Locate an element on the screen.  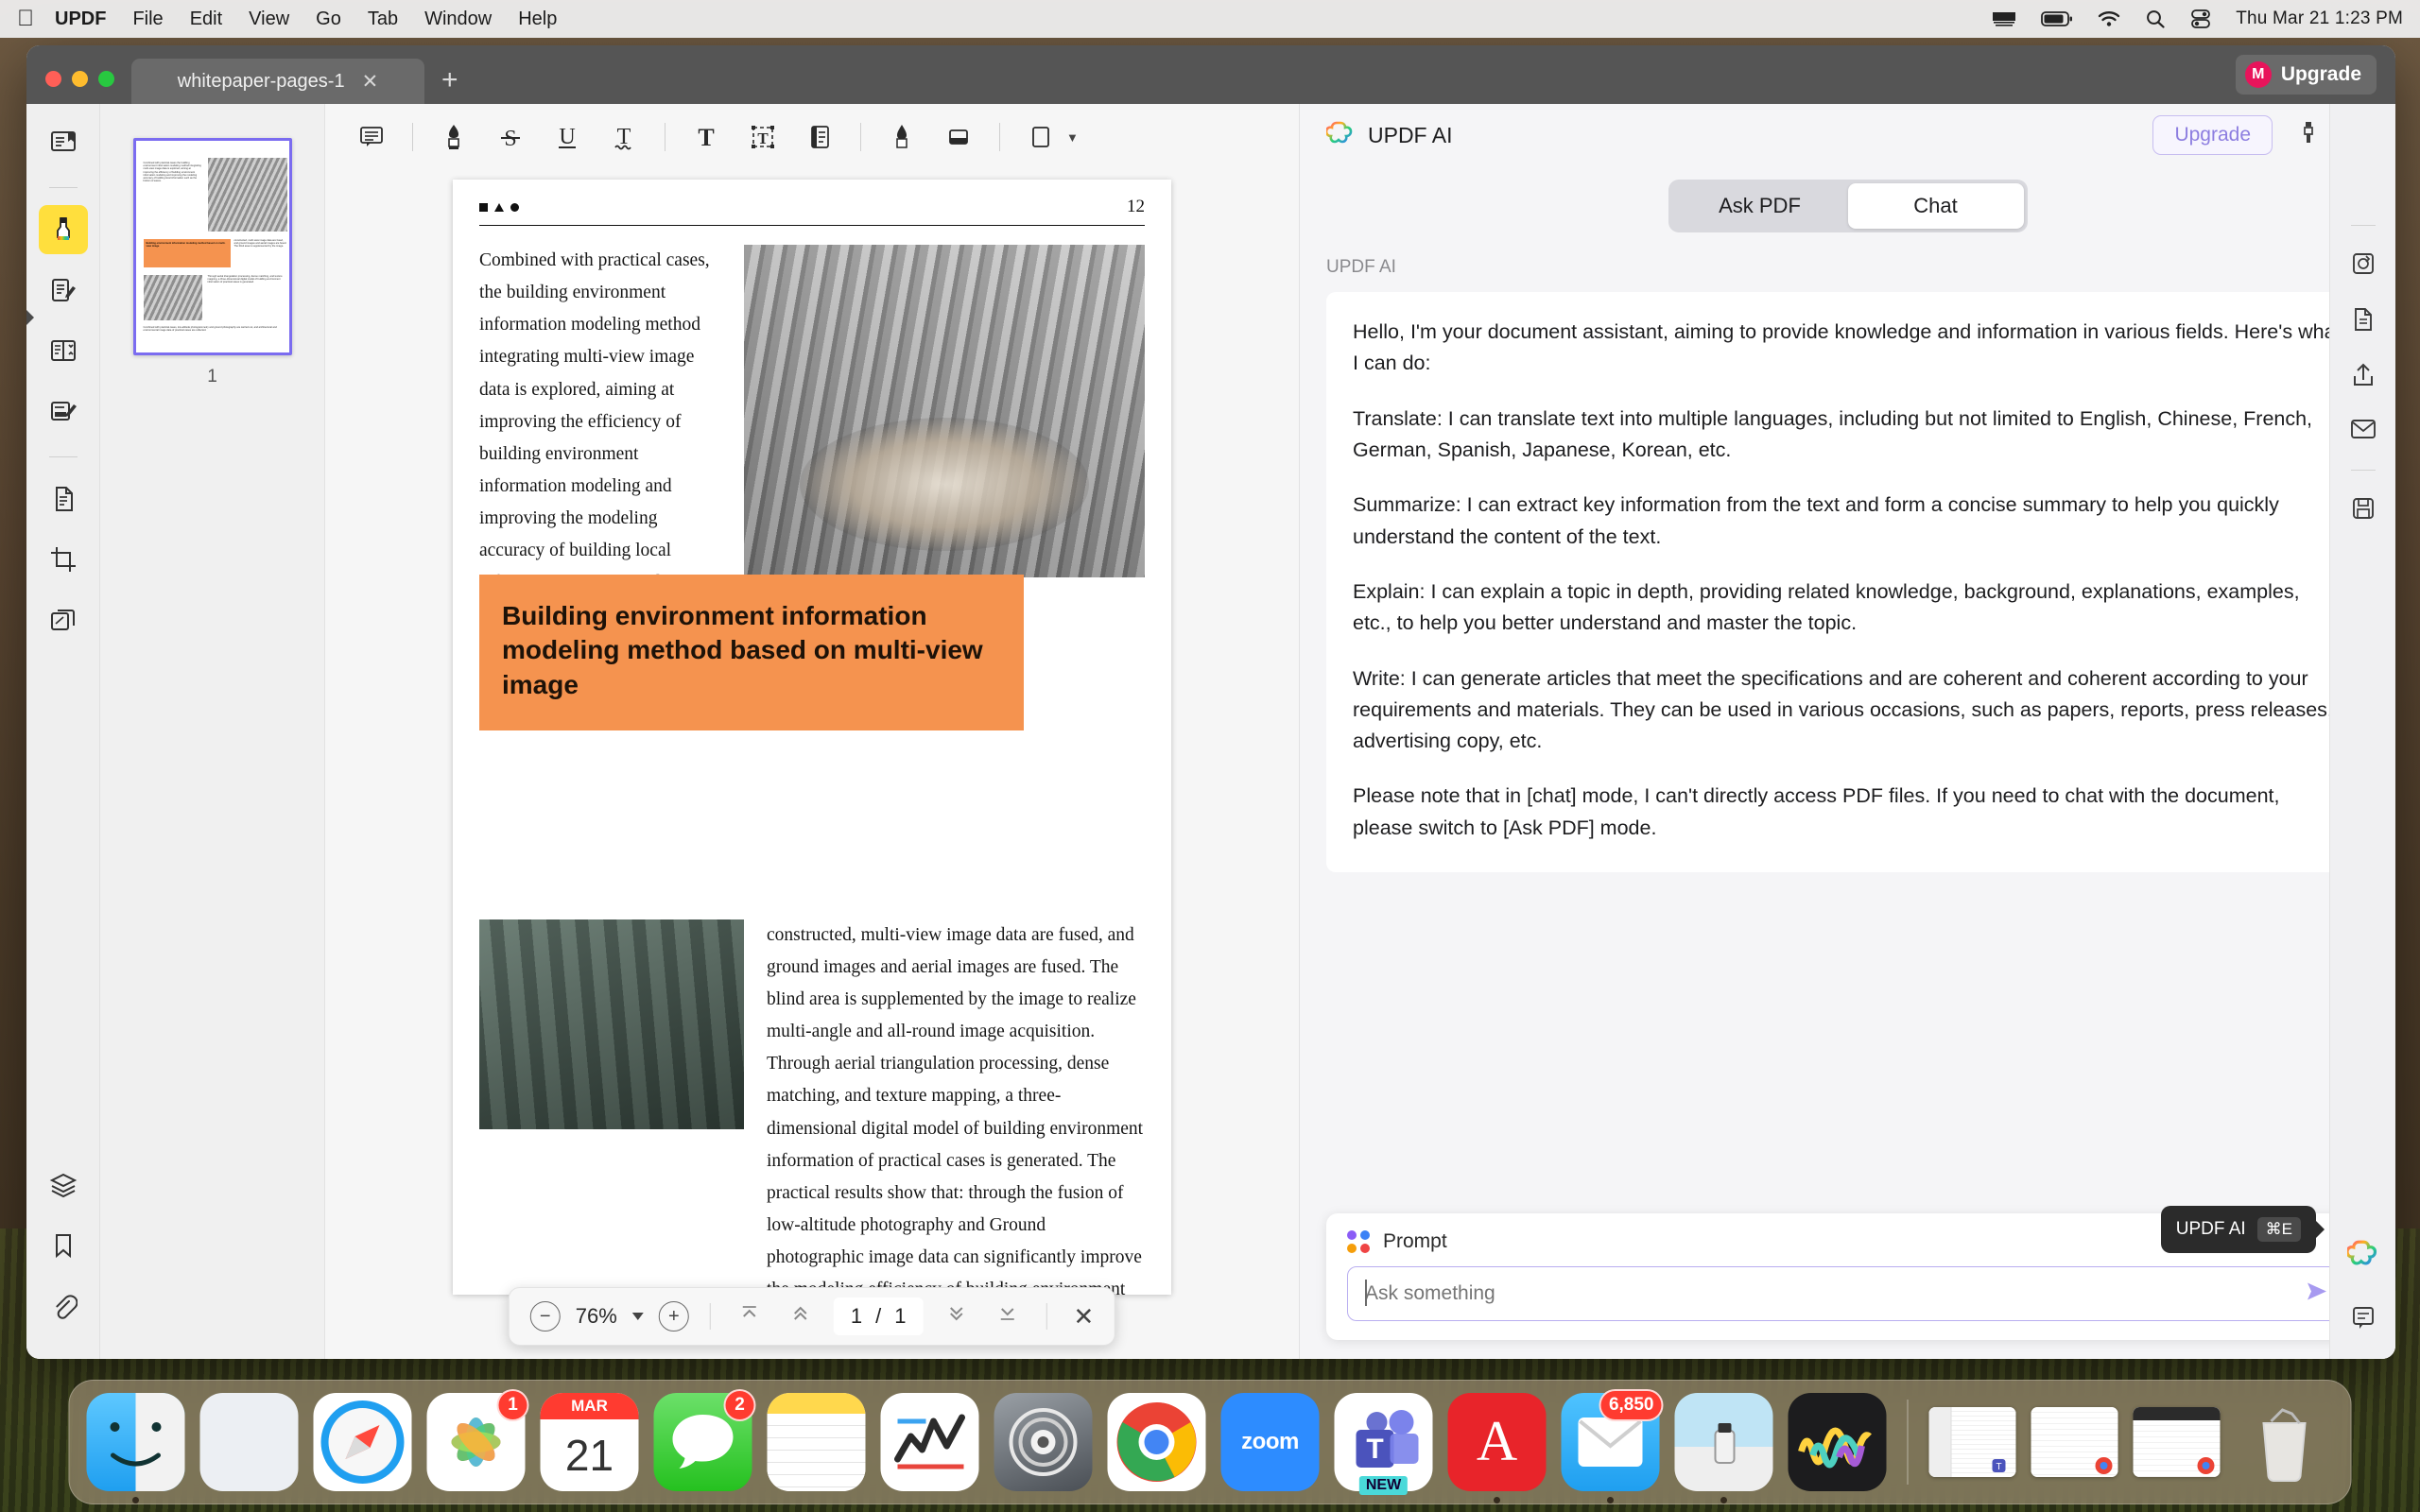
dock-item-calendar: MAR 21 is located at coordinates (589, 1442).